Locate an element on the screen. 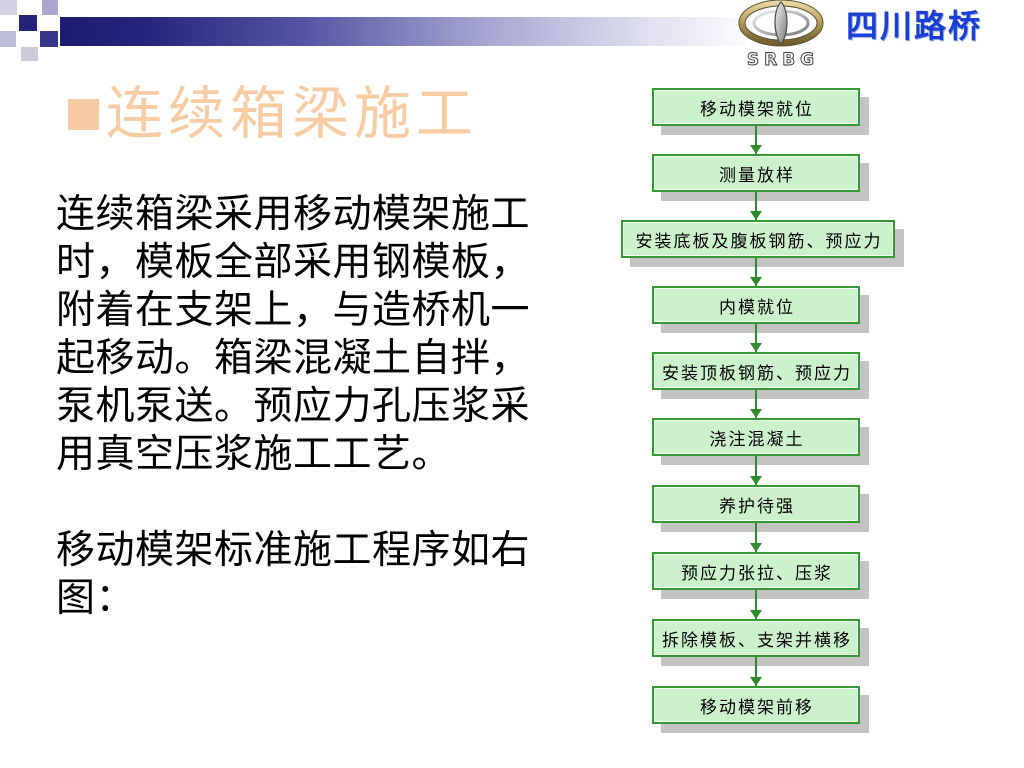 This screenshot has width=1024, height=768. flow-step: 安装顶板钢筋、预应力 is located at coordinates (756, 371).